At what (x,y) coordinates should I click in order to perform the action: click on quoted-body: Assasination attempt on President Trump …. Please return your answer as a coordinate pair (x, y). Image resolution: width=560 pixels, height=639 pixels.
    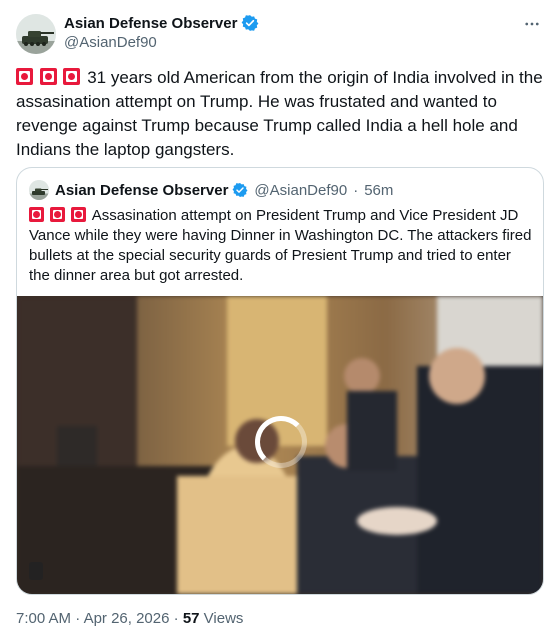
    Looking at the image, I should click on (280, 245).